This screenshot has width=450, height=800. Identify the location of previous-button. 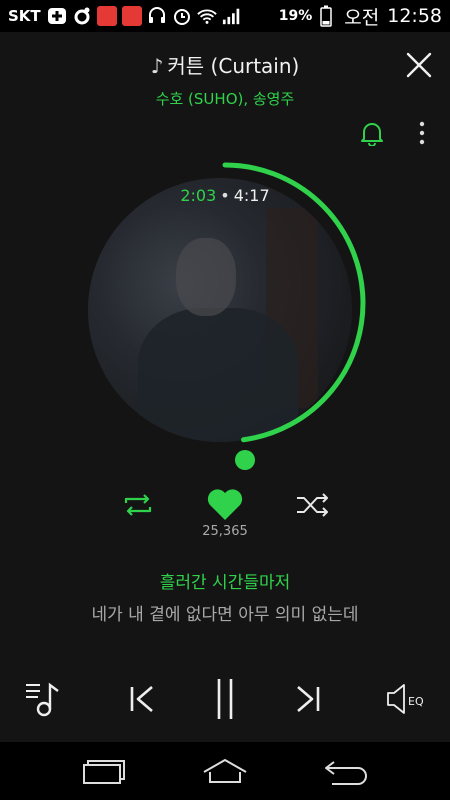
(142, 699).